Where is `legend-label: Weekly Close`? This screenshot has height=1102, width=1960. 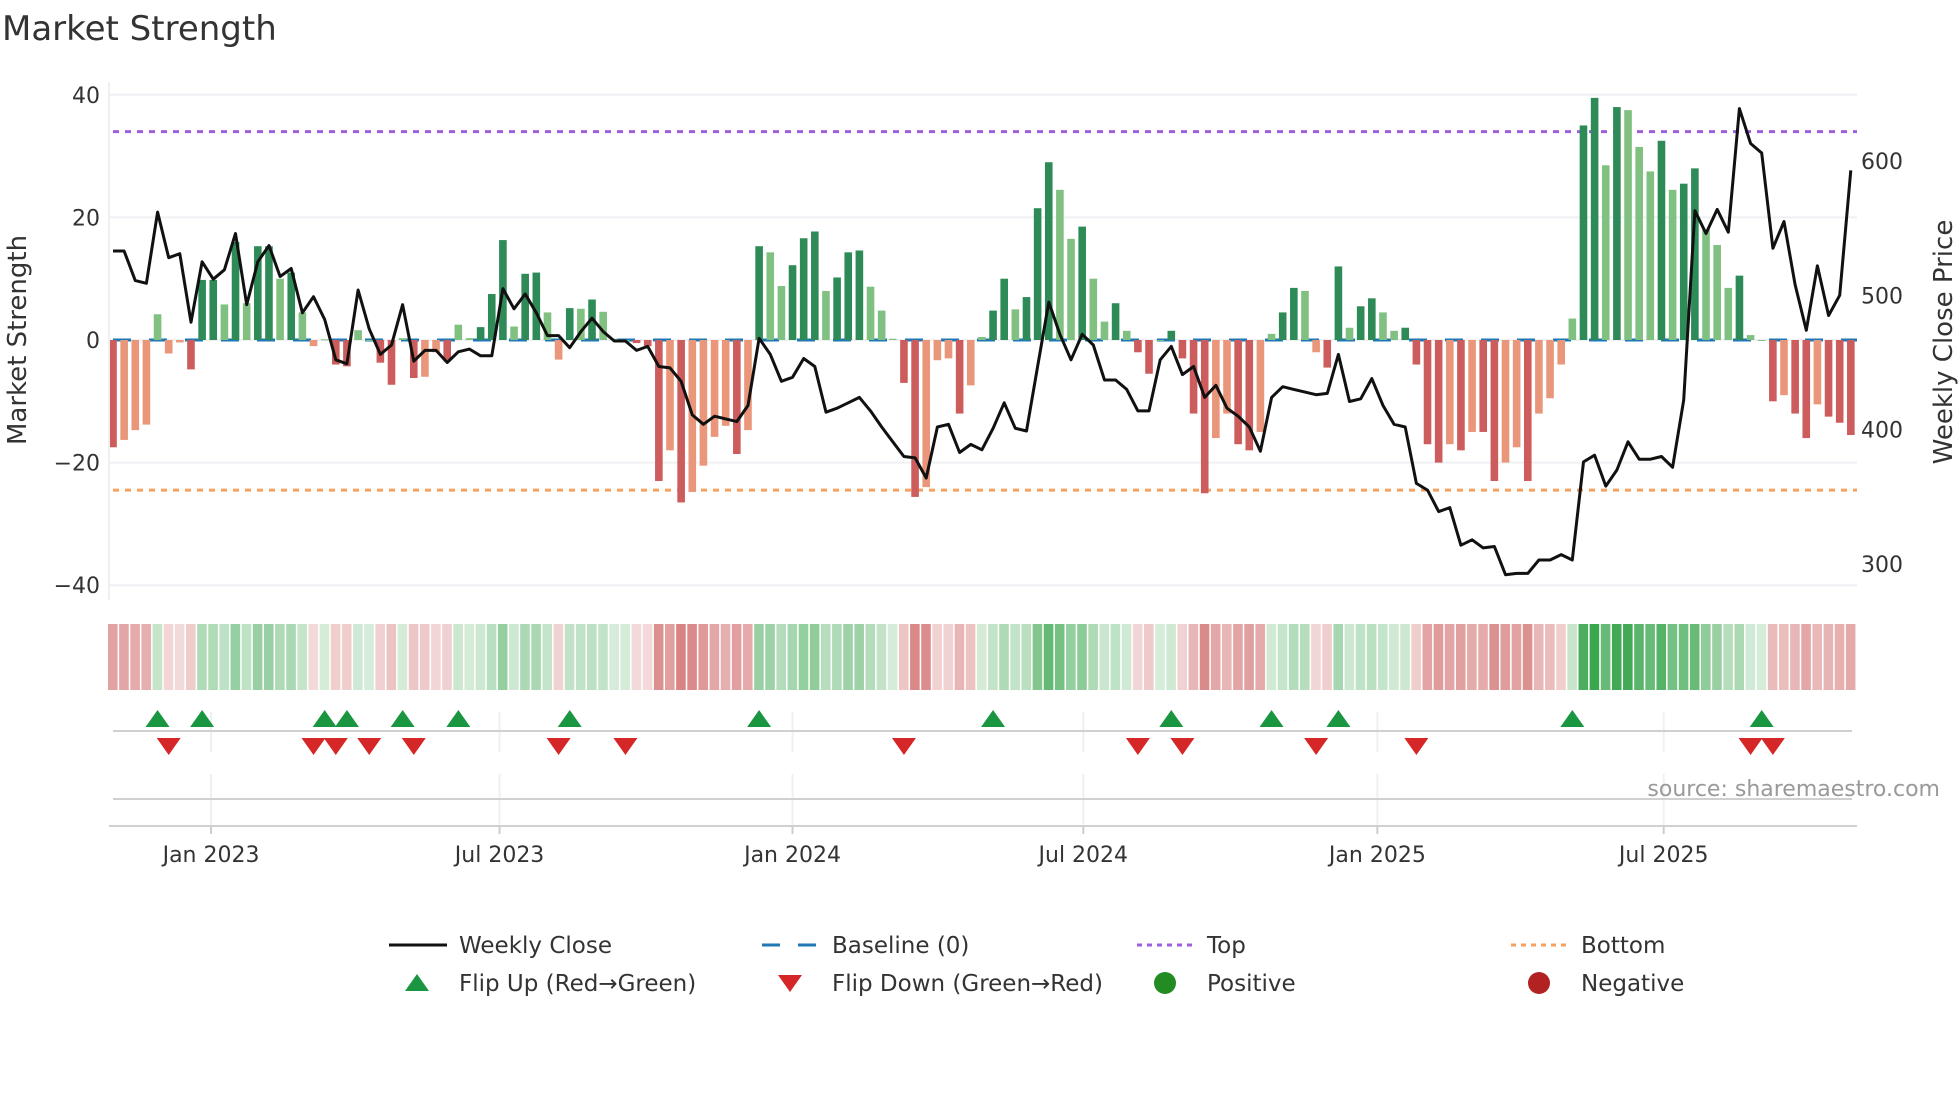
legend-label: Weekly Close is located at coordinates (535, 946).